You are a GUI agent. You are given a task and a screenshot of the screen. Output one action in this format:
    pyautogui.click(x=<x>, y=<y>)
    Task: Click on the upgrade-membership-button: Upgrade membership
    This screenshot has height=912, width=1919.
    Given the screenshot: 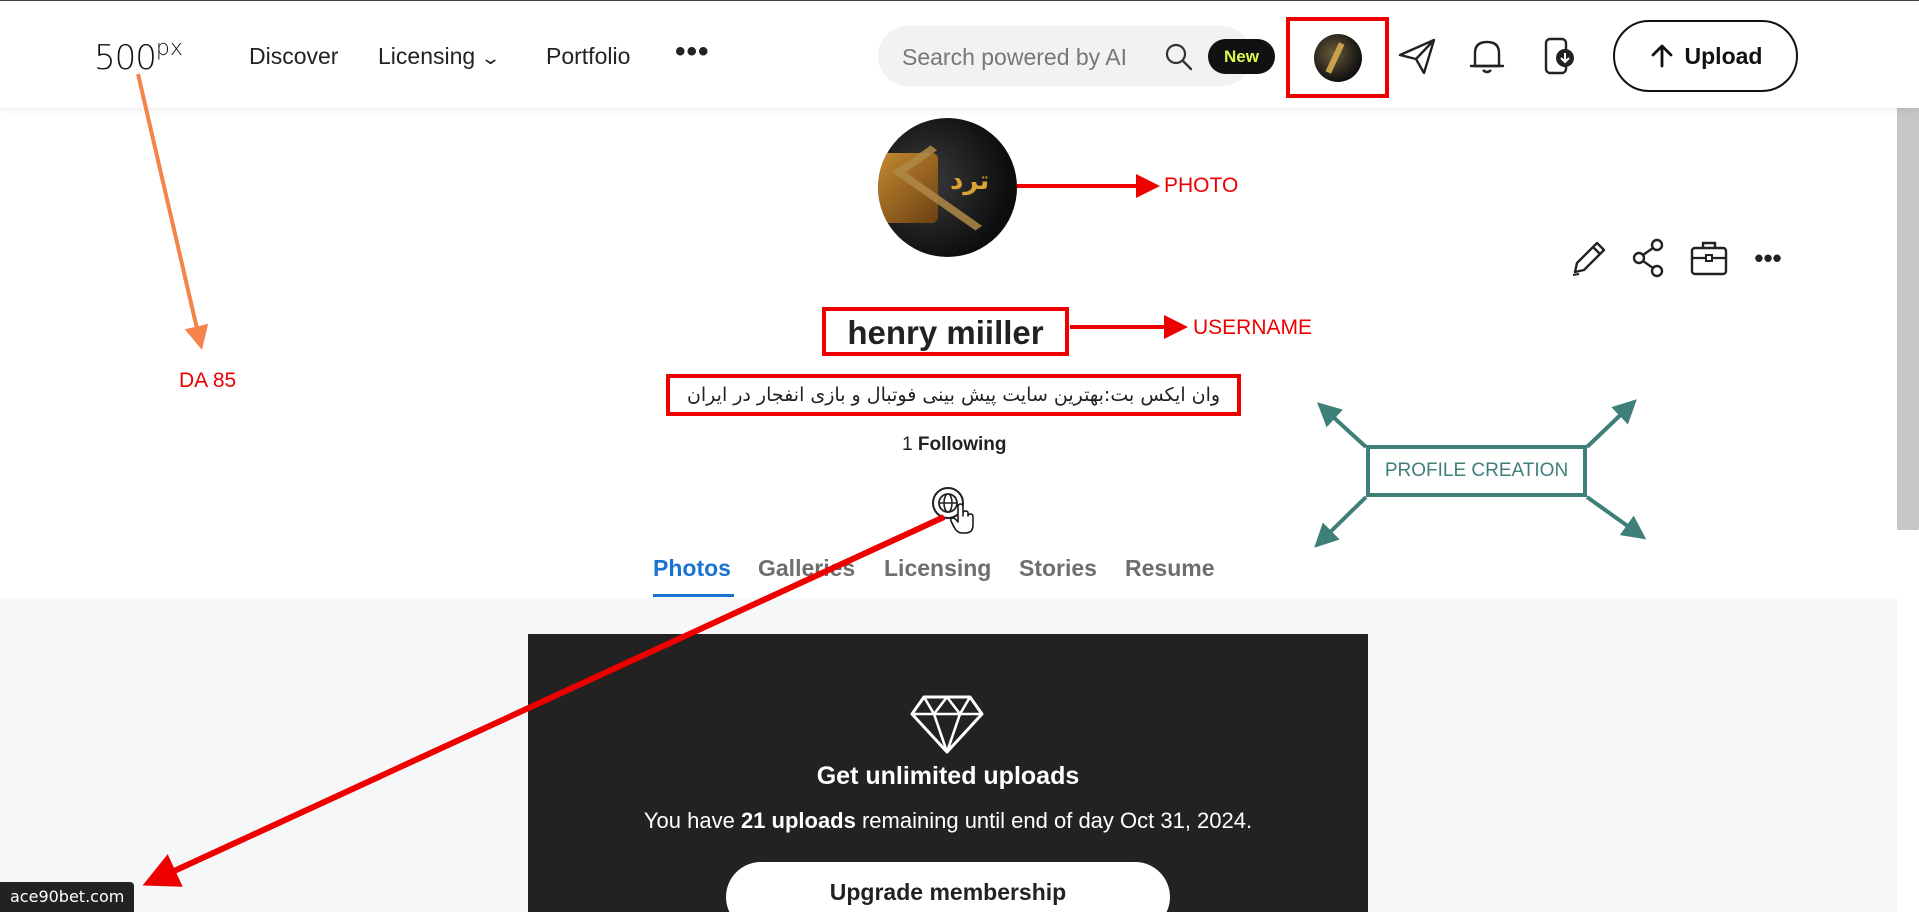 What is the action you would take?
    pyautogui.click(x=948, y=887)
    